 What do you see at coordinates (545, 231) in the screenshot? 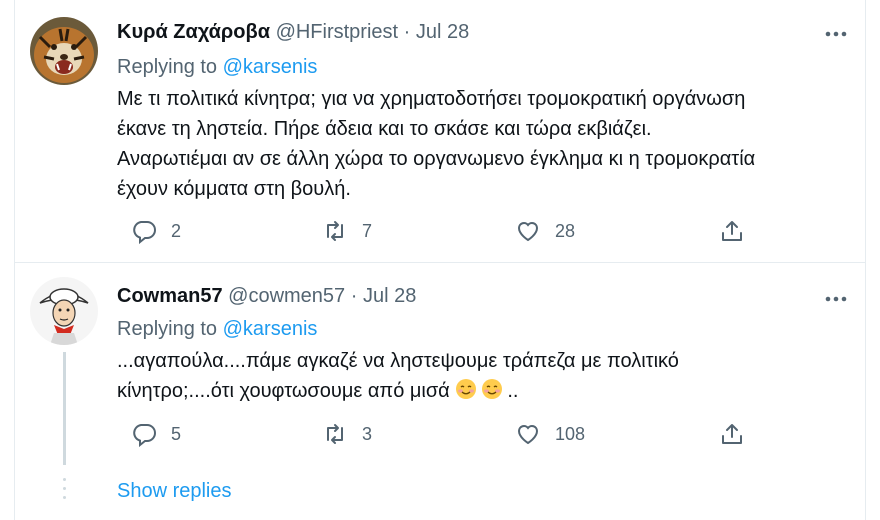
I see `like-button: 28` at bounding box center [545, 231].